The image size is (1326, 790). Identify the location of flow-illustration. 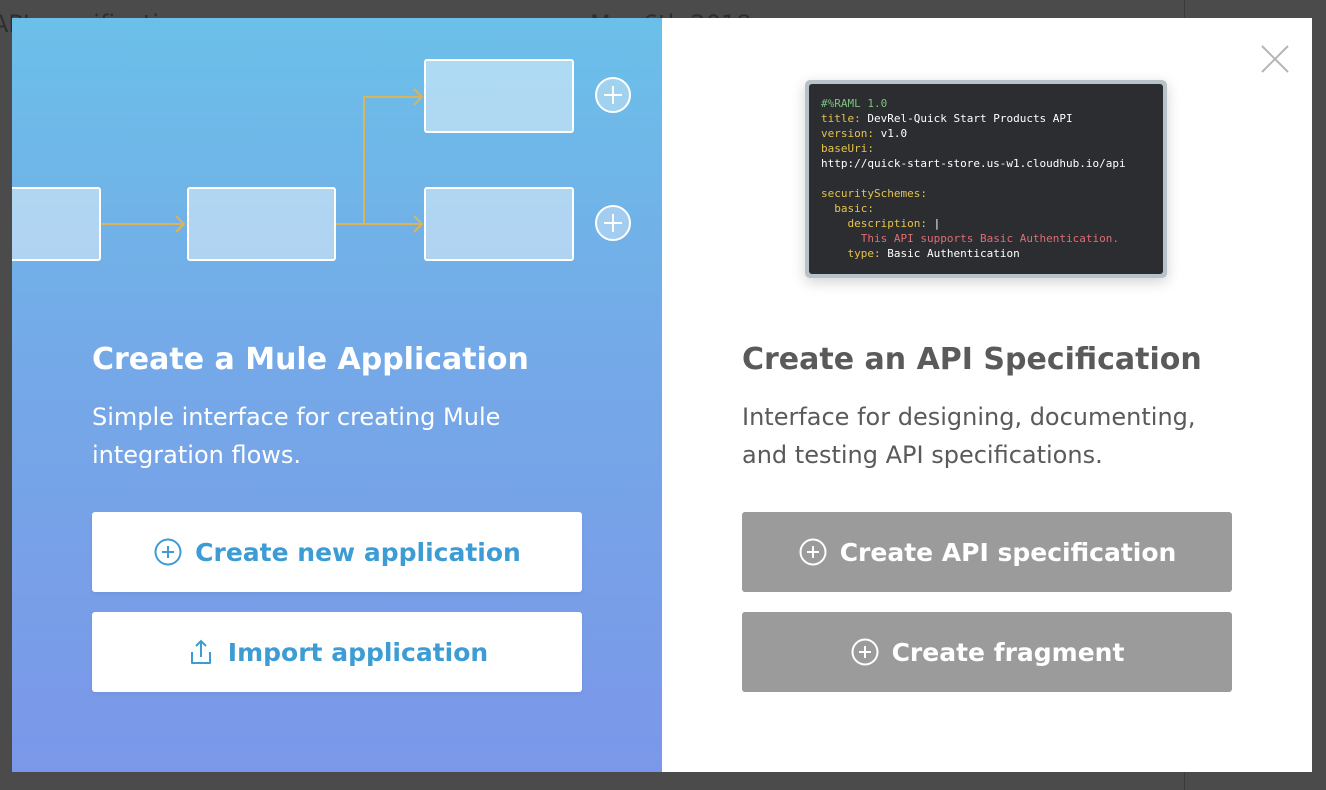
(321, 160).